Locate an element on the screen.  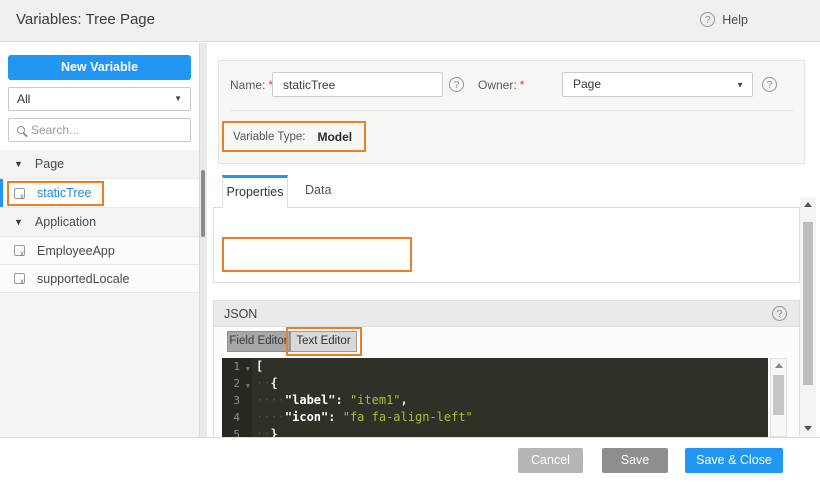
code-text: ··{ is located at coordinates (265, 383).